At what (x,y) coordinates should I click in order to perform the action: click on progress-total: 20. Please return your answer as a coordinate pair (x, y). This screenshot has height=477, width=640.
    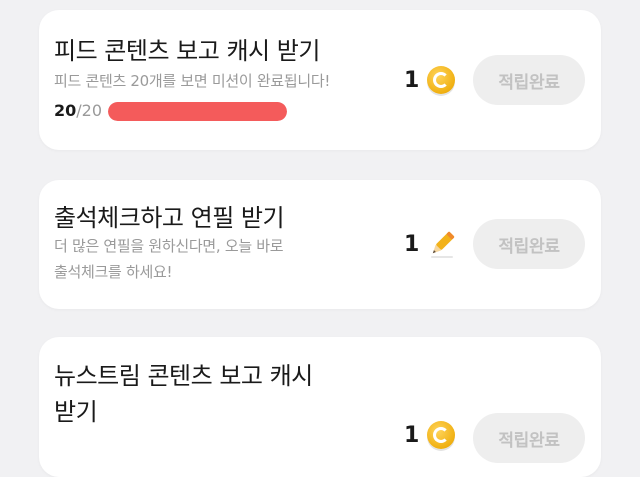
    Looking at the image, I should click on (92, 110).